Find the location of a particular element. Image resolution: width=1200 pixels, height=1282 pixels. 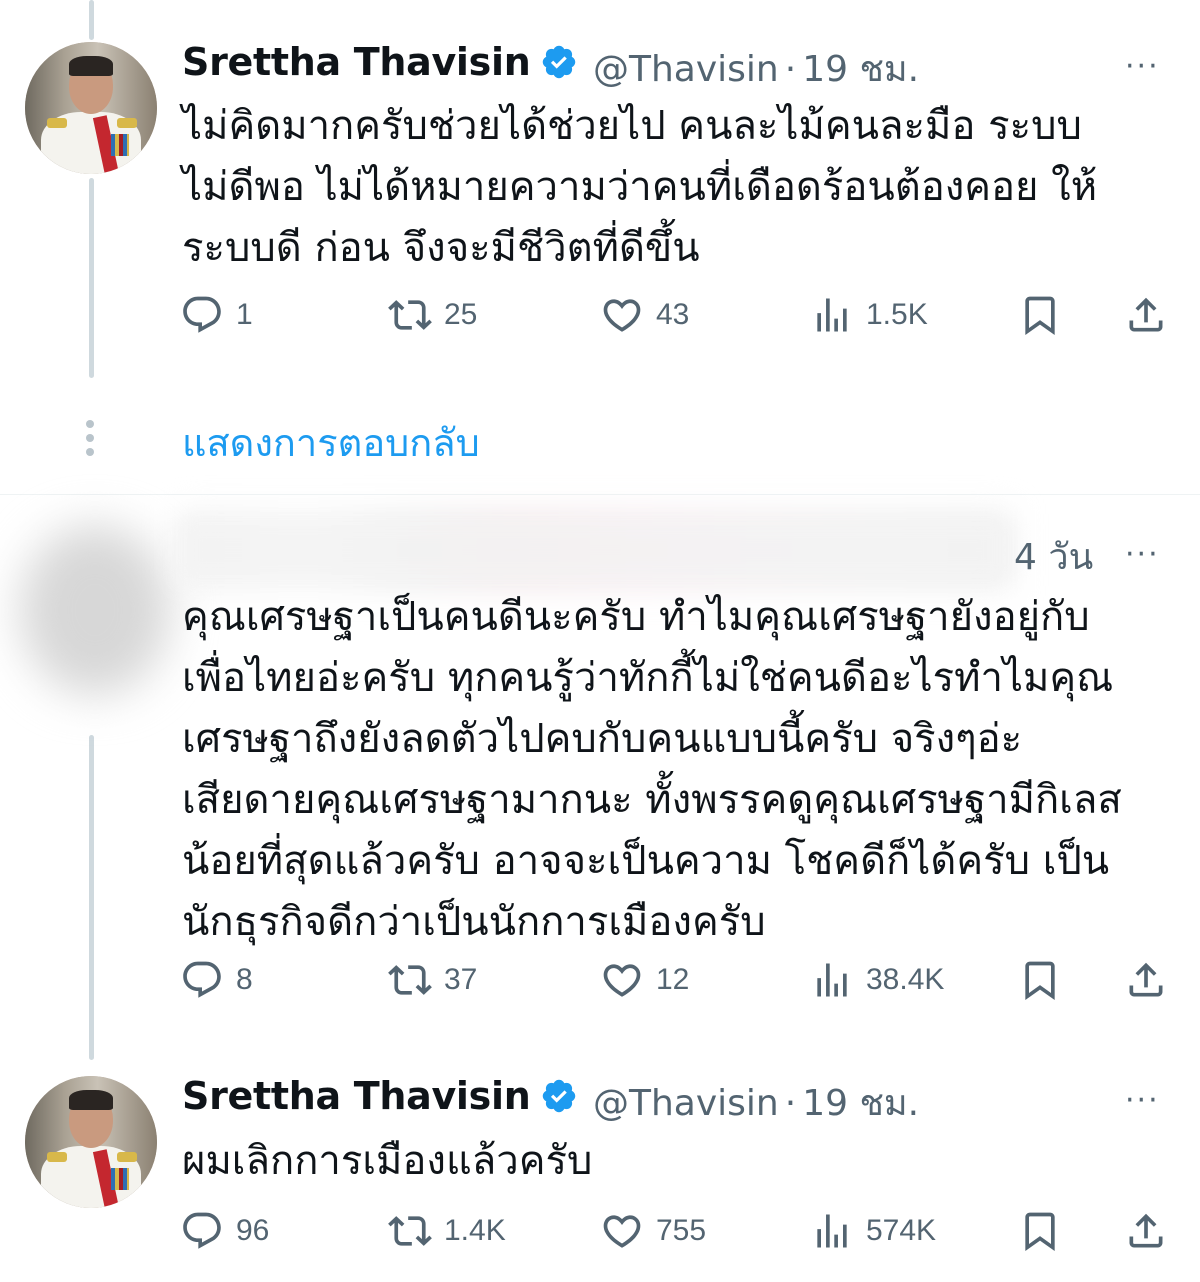

thread-gap-dots is located at coordinates (91, 441).